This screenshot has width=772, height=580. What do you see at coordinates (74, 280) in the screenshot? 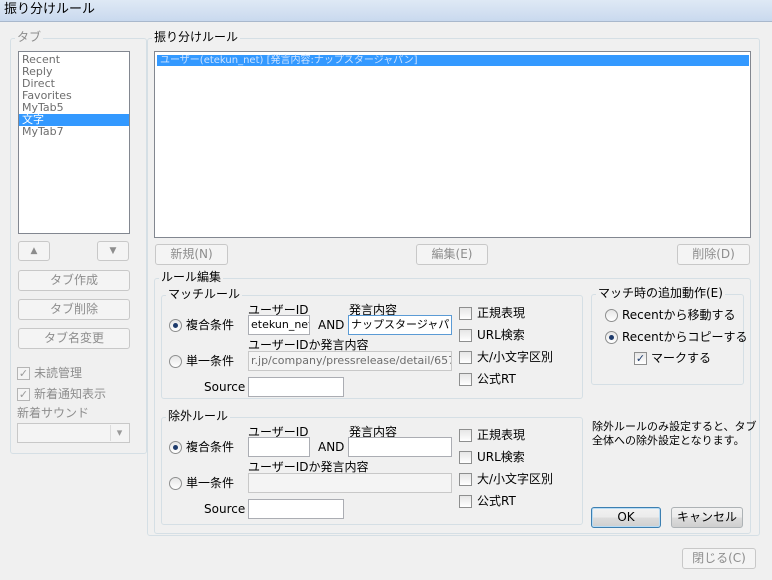
I see `create-tab-button: タブ作成` at bounding box center [74, 280].